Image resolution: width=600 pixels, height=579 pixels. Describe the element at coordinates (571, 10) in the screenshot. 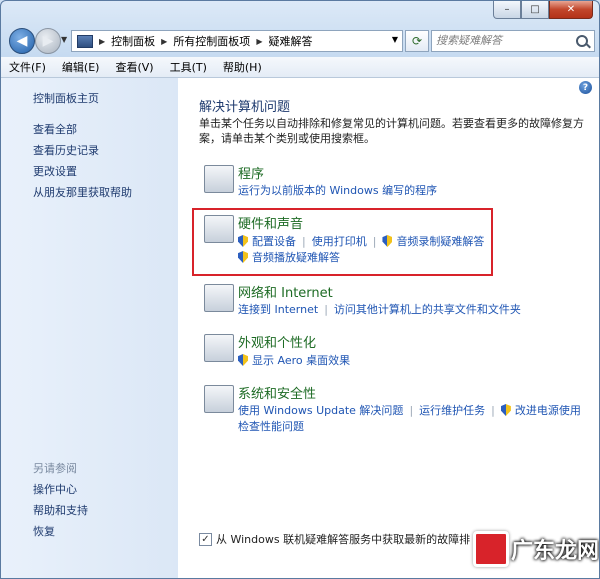

I see `close-button: ✕` at that location.